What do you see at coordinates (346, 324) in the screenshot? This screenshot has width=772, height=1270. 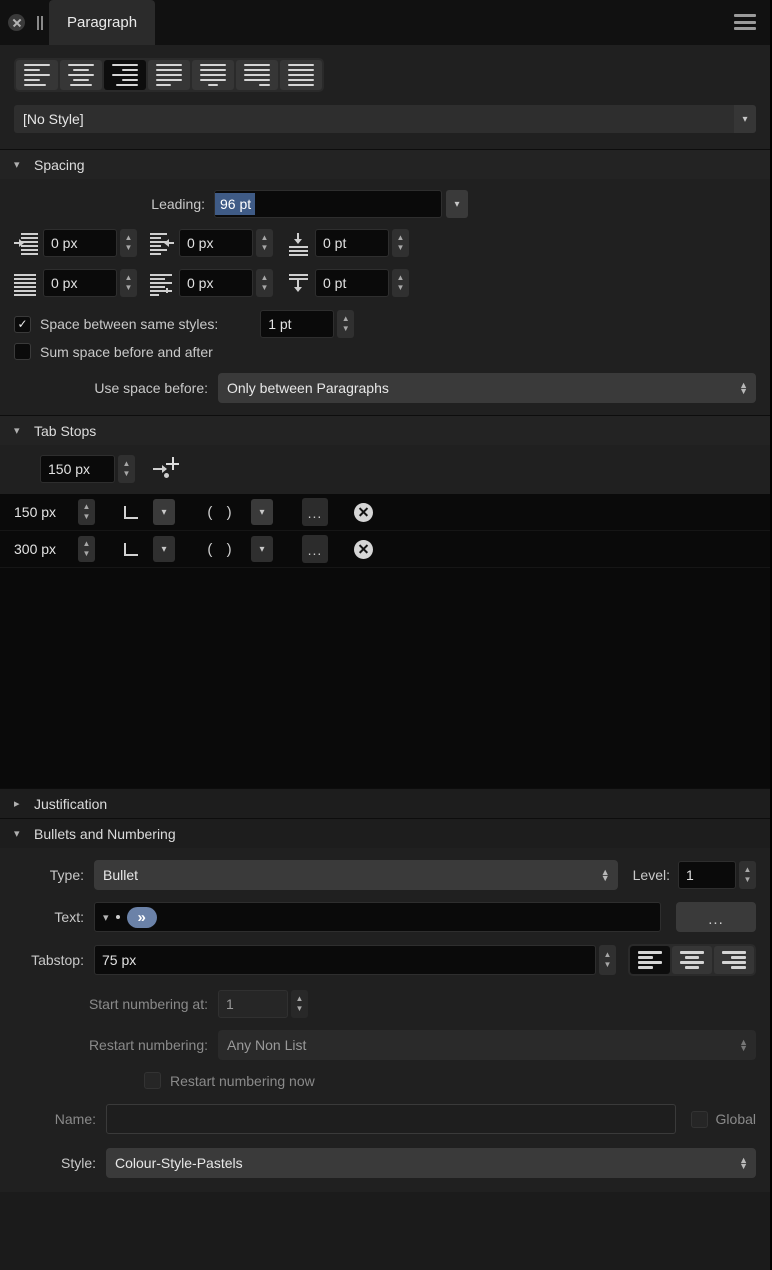 I see `space-between-same-styles-stepper: ▲ ▼` at bounding box center [346, 324].